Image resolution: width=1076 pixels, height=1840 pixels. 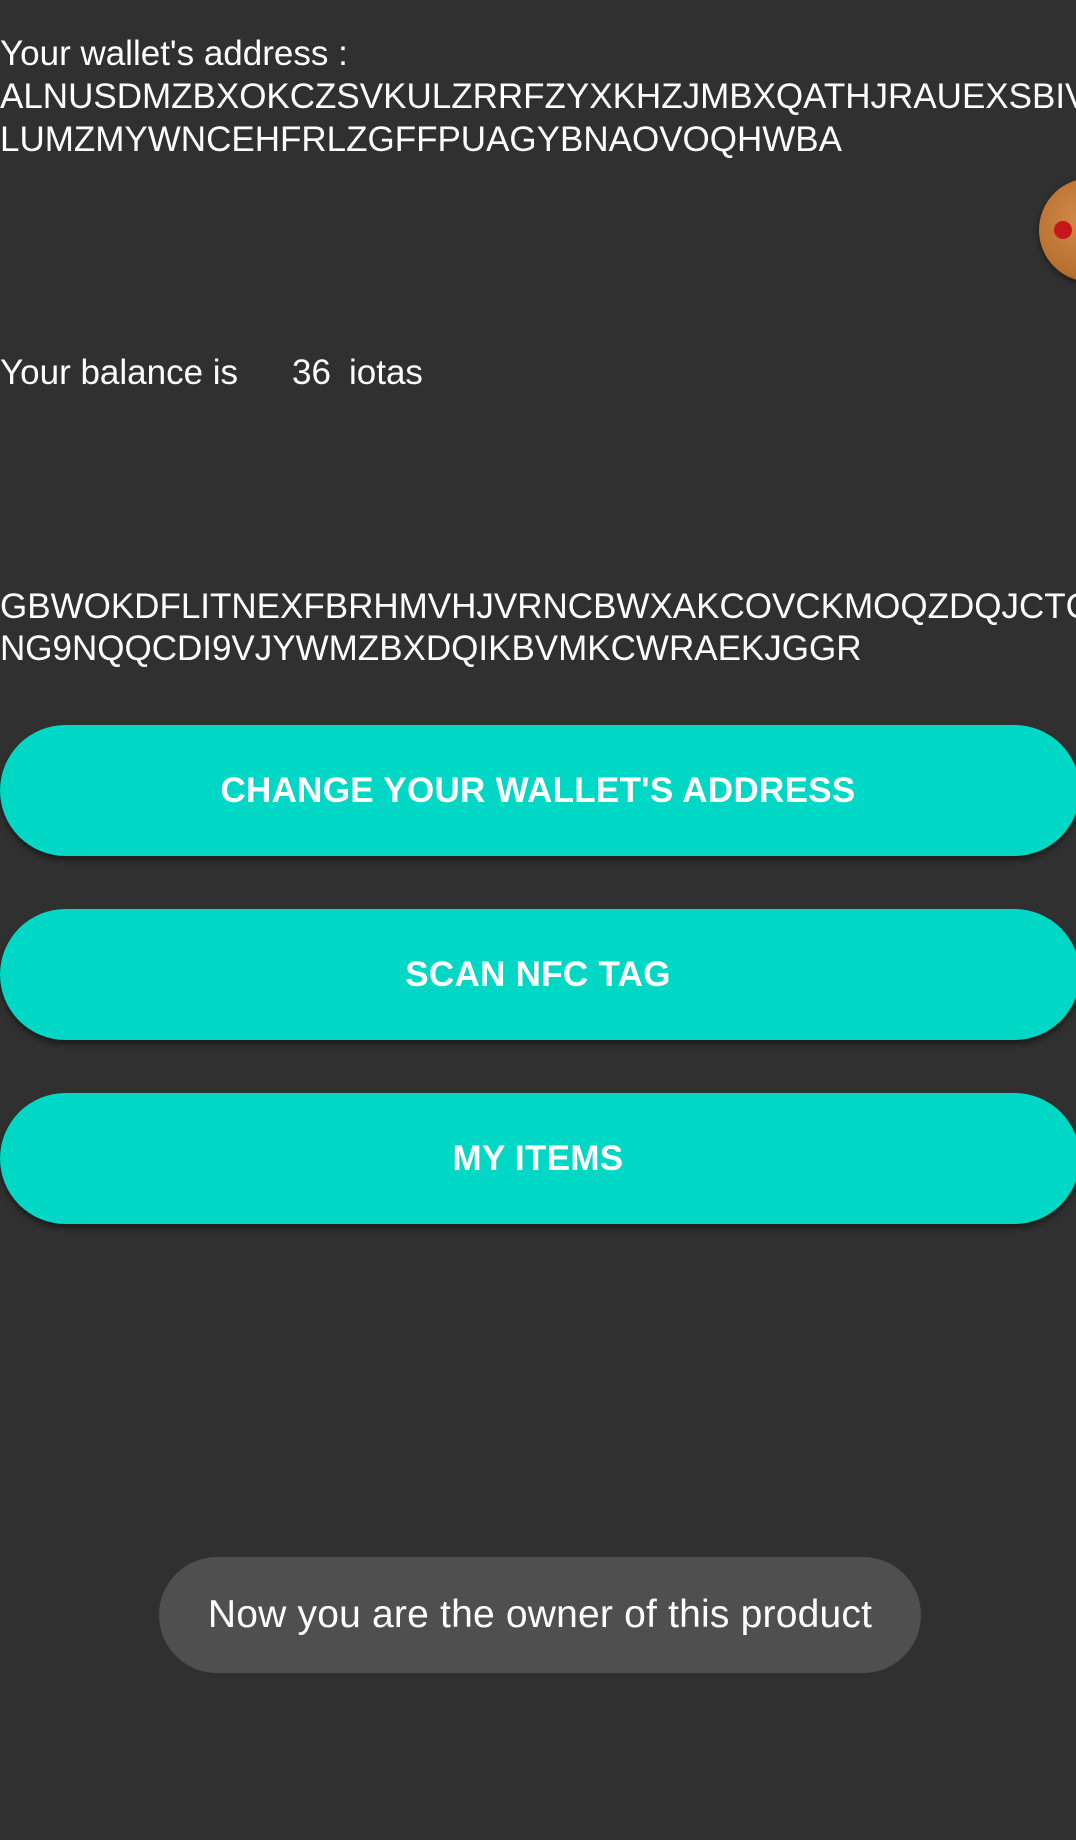 What do you see at coordinates (311, 372) in the screenshot?
I see `balance-value: 36` at bounding box center [311, 372].